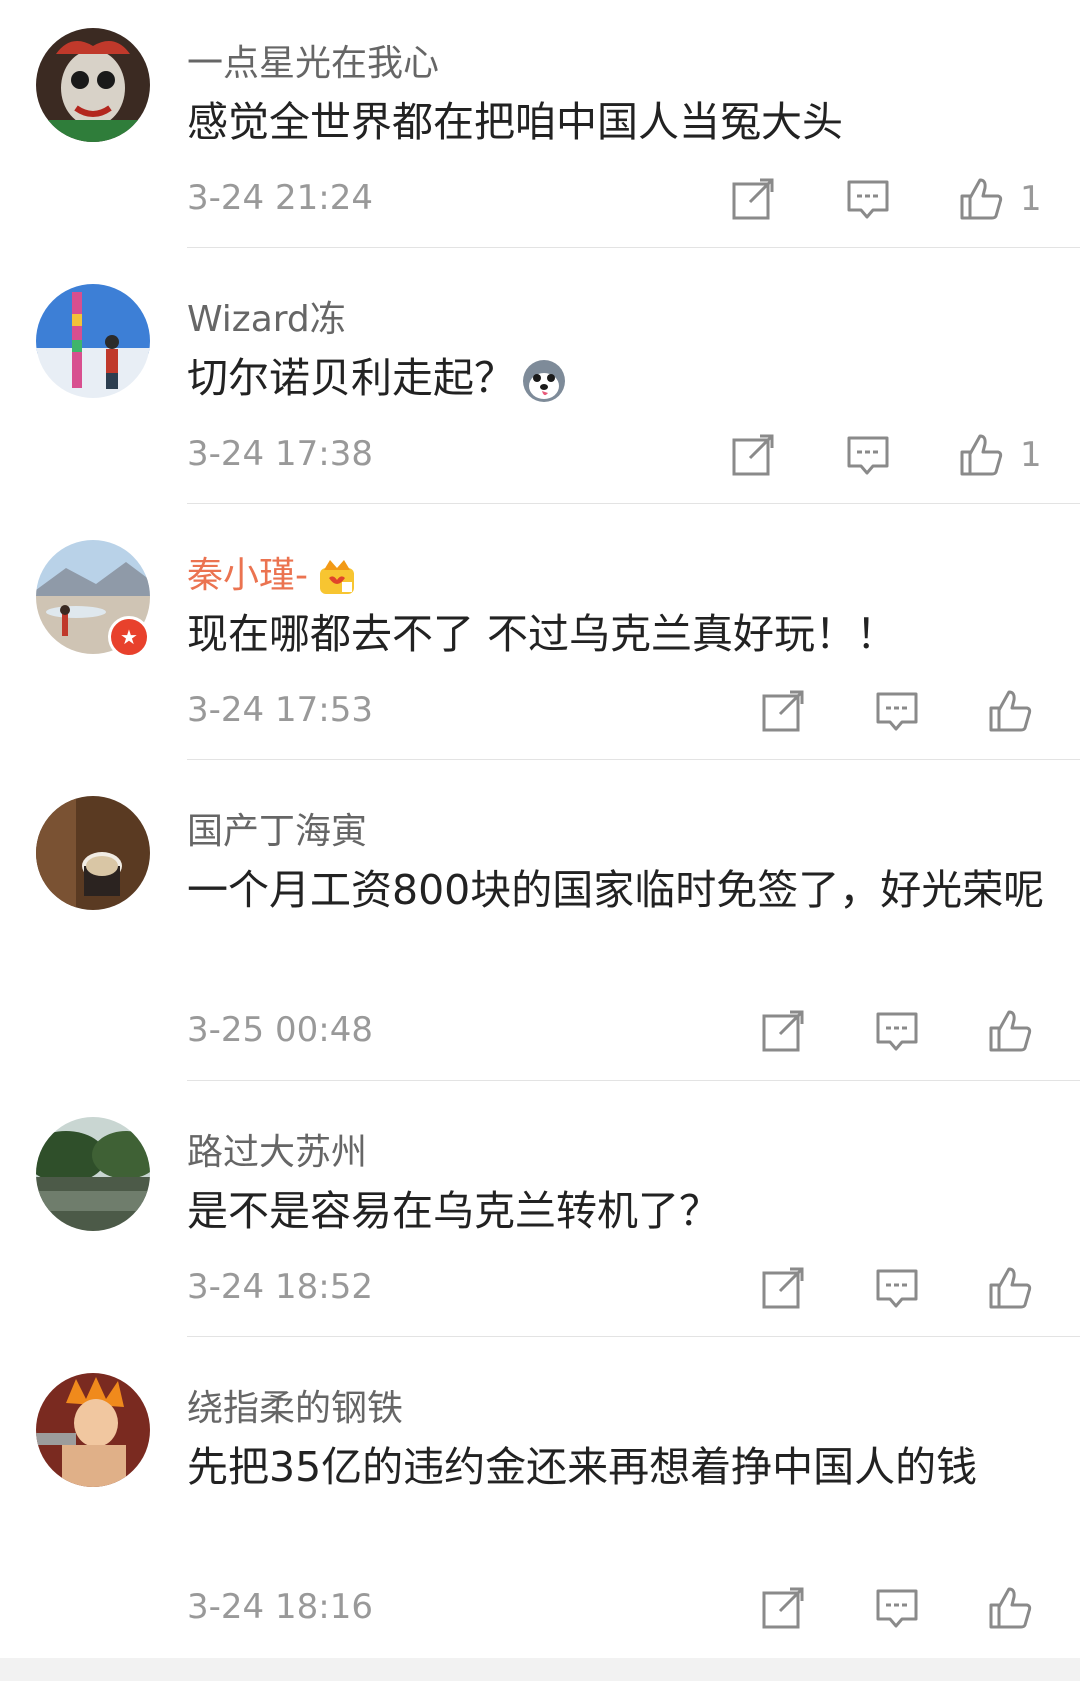 The height and width of the screenshot is (1681, 1080). Describe the element at coordinates (540, 1669) in the screenshot. I see `footer-bar` at that location.